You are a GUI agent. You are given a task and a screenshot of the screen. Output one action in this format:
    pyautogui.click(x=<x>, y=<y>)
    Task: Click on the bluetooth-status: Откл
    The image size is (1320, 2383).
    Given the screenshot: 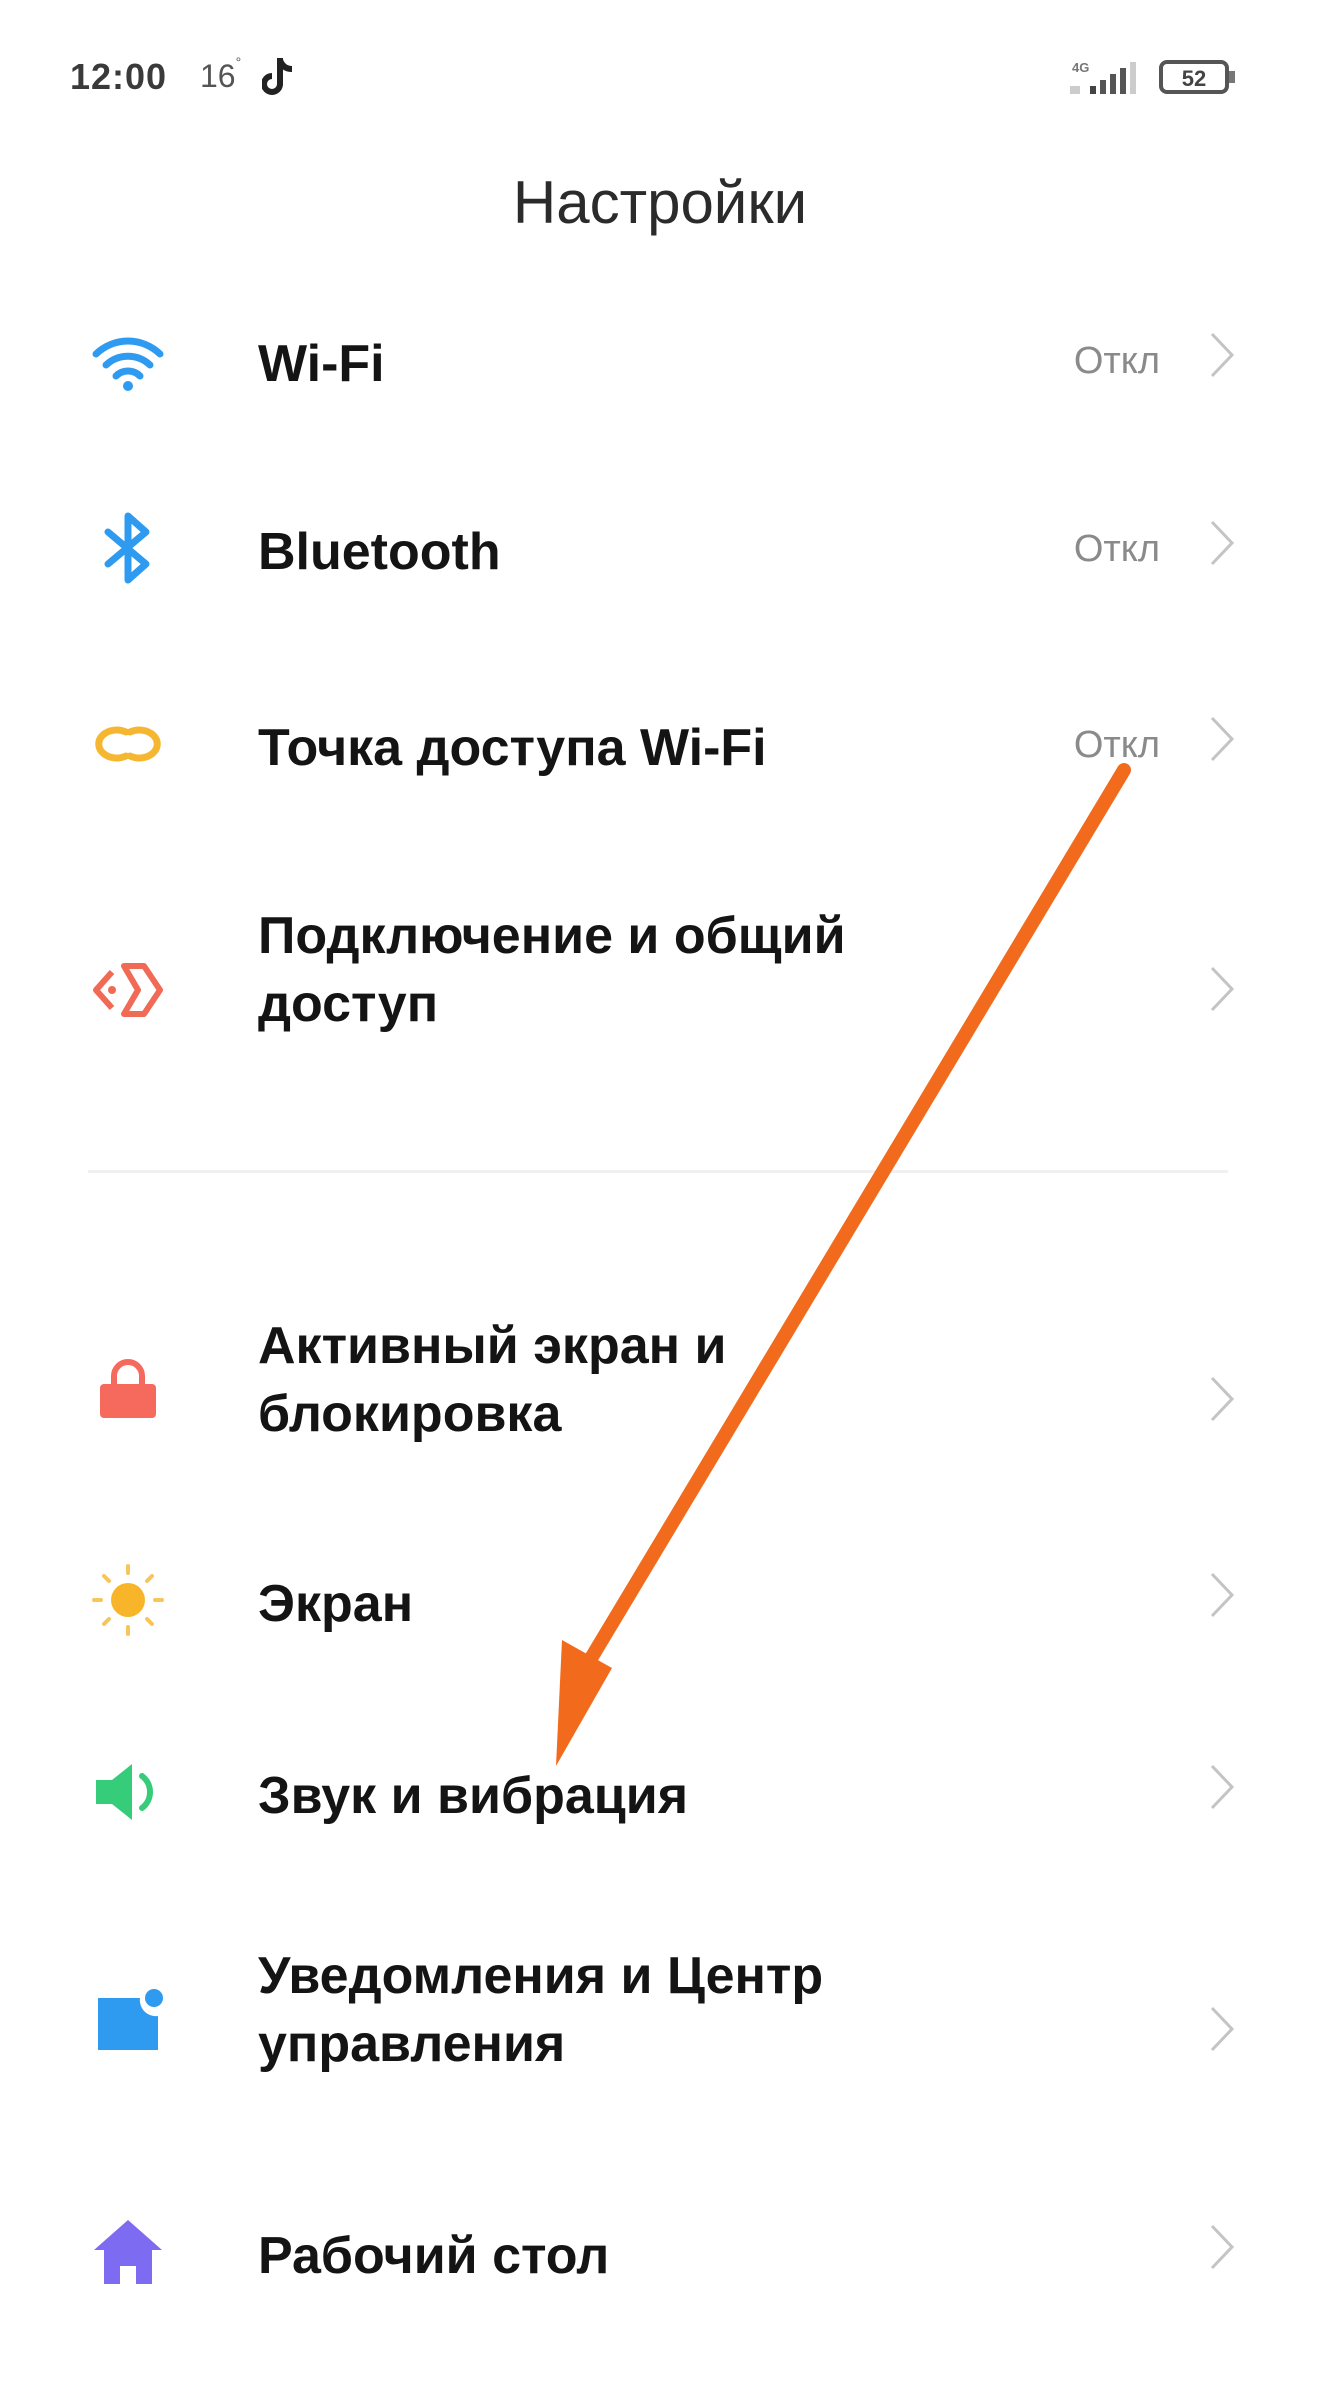 What is the action you would take?
    pyautogui.click(x=1116, y=549)
    